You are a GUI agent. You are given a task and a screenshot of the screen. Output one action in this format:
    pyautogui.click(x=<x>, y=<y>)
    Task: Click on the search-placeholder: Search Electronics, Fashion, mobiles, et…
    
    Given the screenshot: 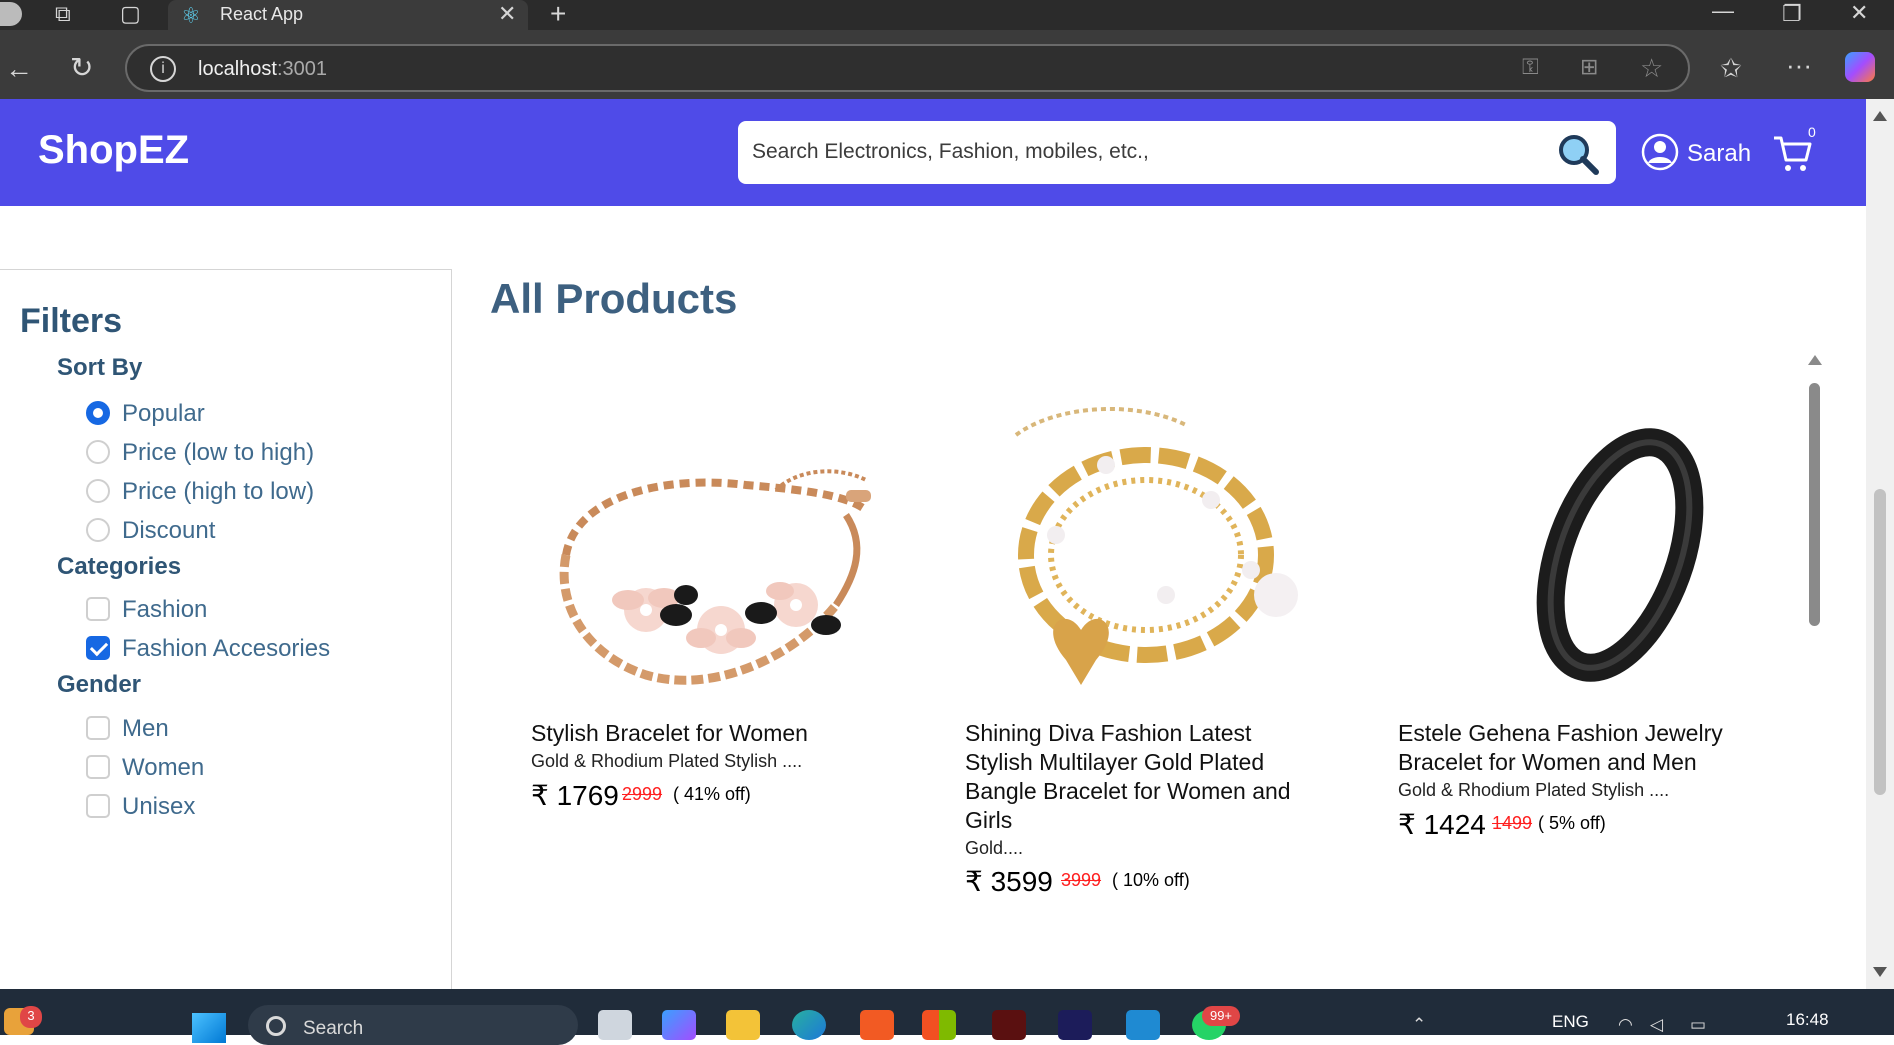 What is the action you would take?
    pyautogui.click(x=950, y=151)
    